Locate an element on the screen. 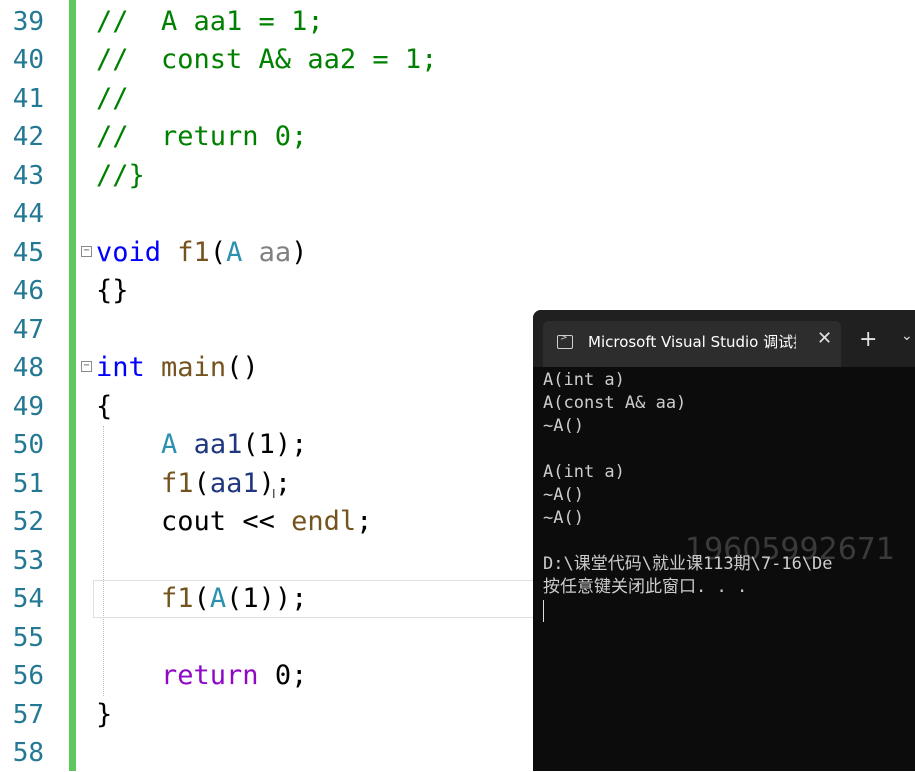 The image size is (915, 772). change-tracking-bar is located at coordinates (72, 385).